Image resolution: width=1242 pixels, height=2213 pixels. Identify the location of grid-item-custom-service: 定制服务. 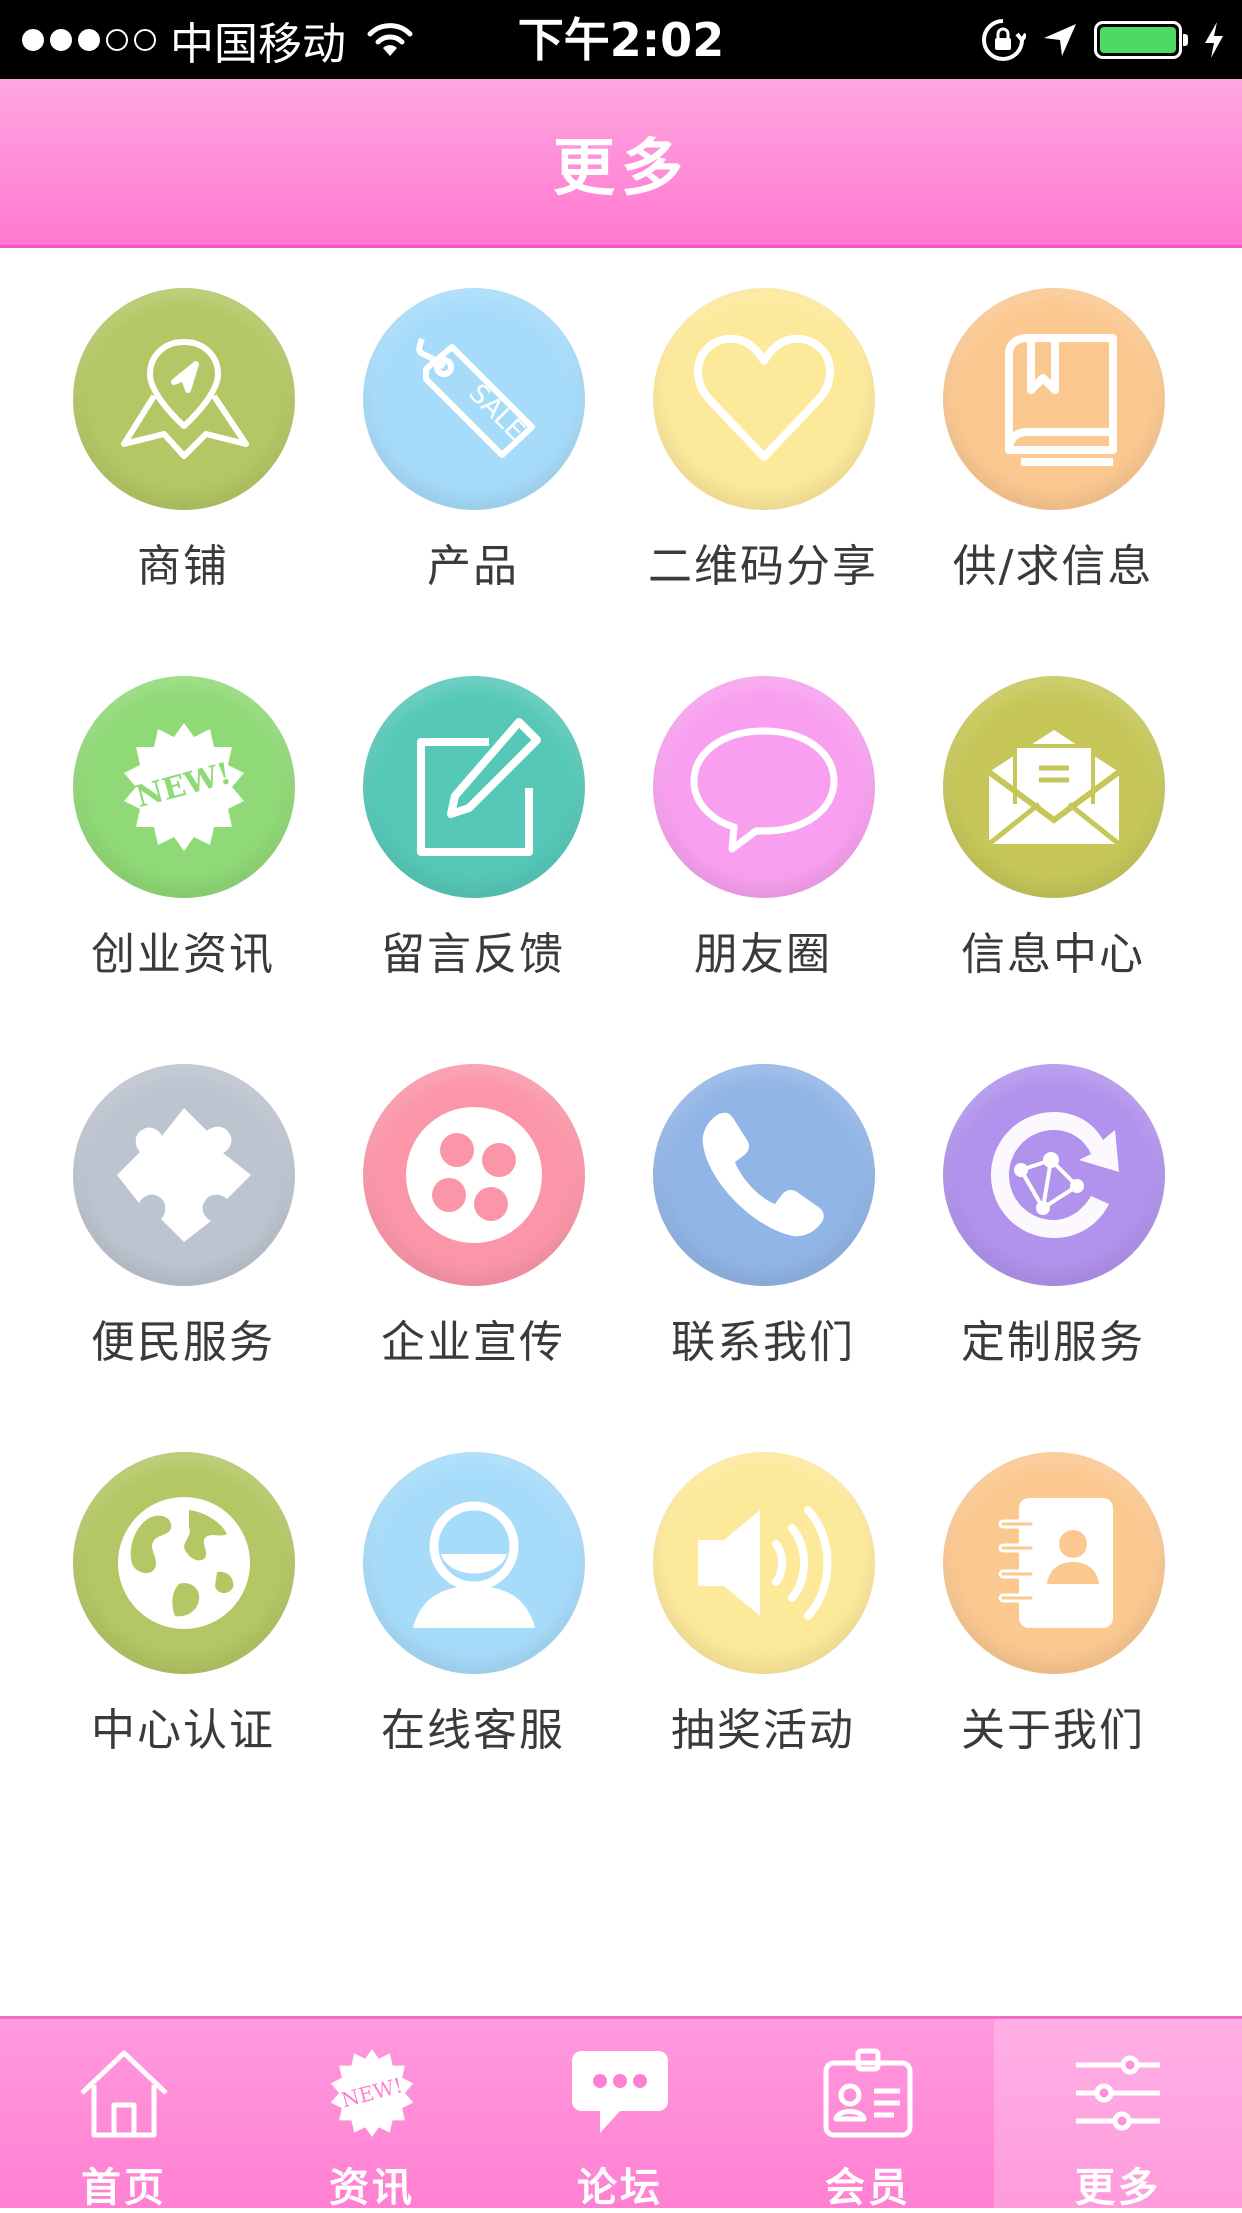
(1053, 1196).